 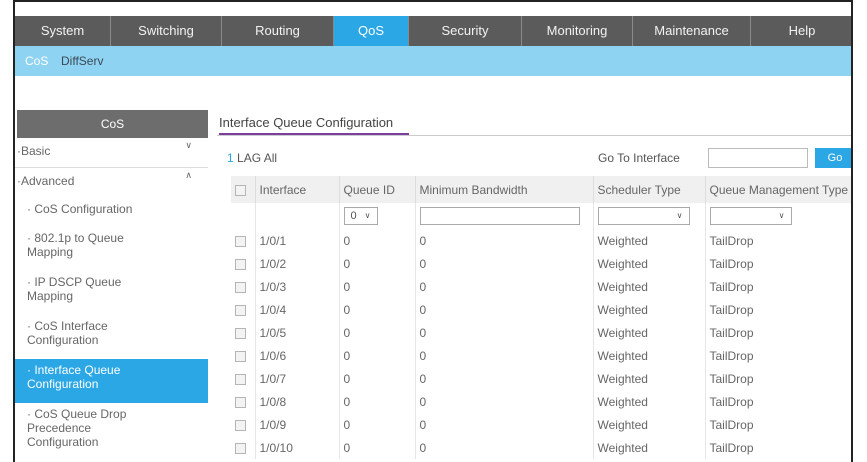 What do you see at coordinates (360, 216) in the screenshot?
I see `queue-id-select: 0 ∨` at bounding box center [360, 216].